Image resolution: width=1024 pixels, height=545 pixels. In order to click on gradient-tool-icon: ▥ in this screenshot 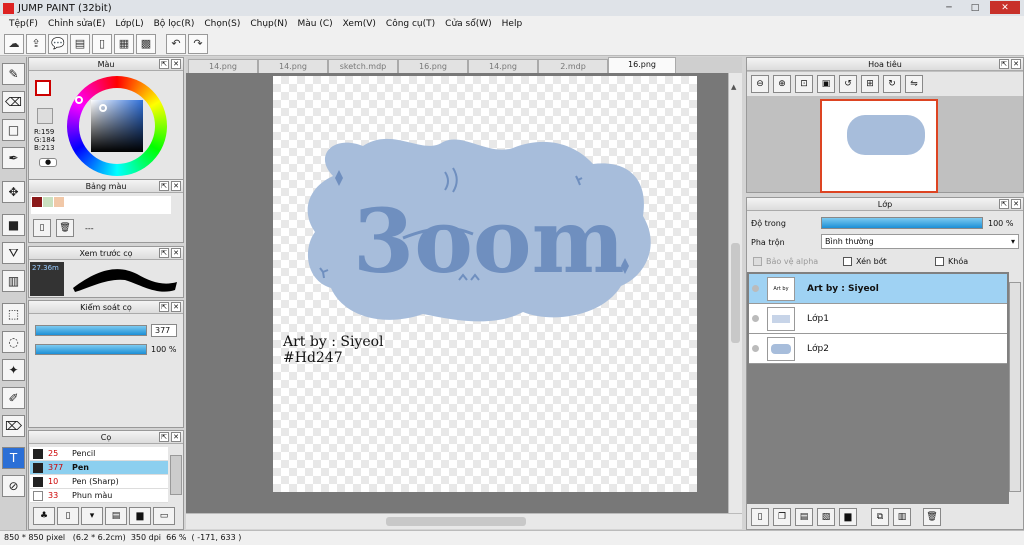, I will do `click(13, 281)`.